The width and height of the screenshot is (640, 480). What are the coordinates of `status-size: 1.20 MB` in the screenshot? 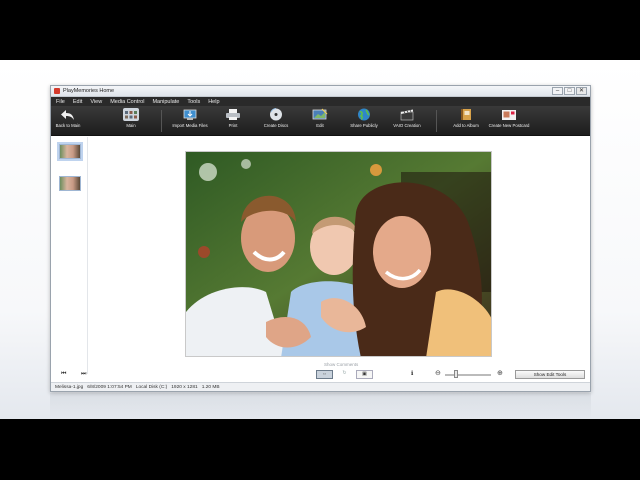 It's located at (210, 387).